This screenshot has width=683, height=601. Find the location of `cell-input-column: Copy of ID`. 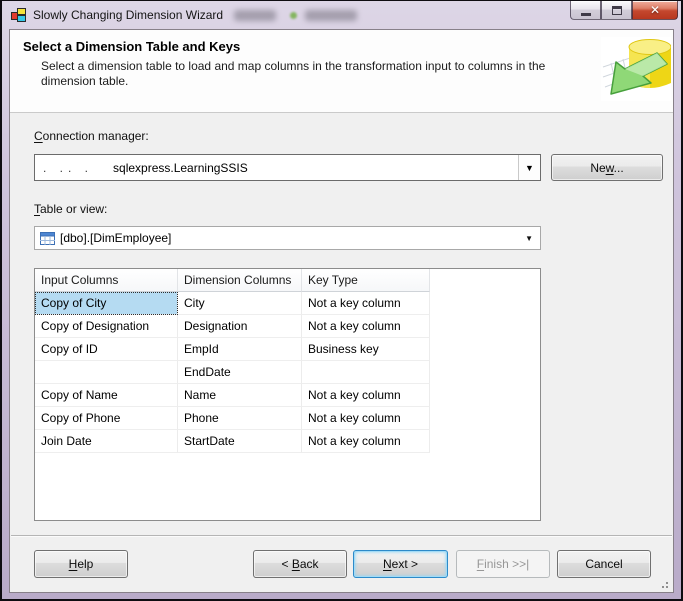

cell-input-column: Copy of ID is located at coordinates (106, 349).